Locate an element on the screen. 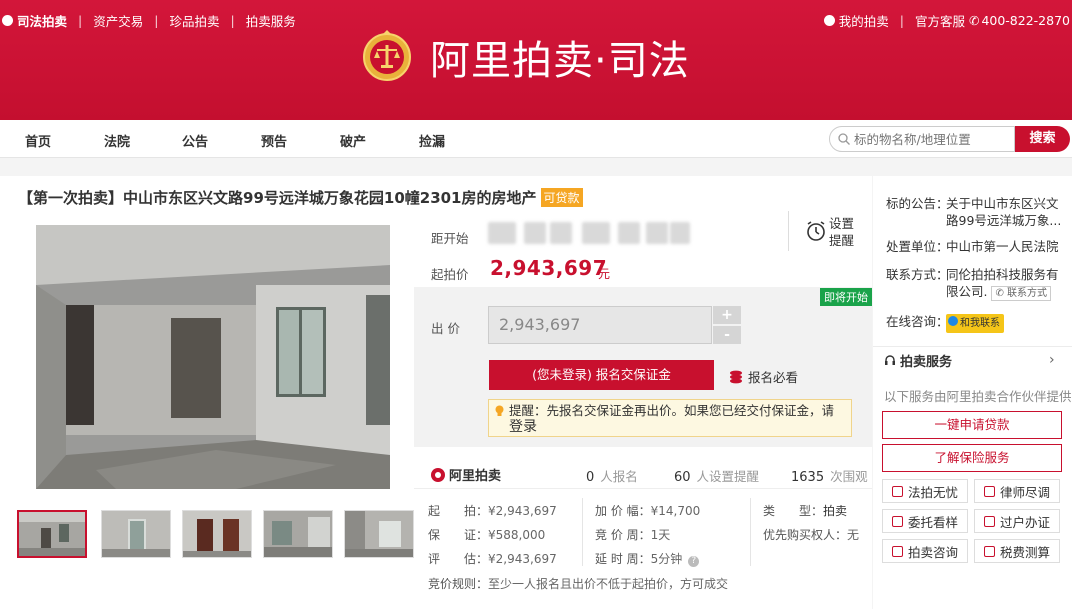 The width and height of the screenshot is (1072, 609). divider is located at coordinates (750, 532).